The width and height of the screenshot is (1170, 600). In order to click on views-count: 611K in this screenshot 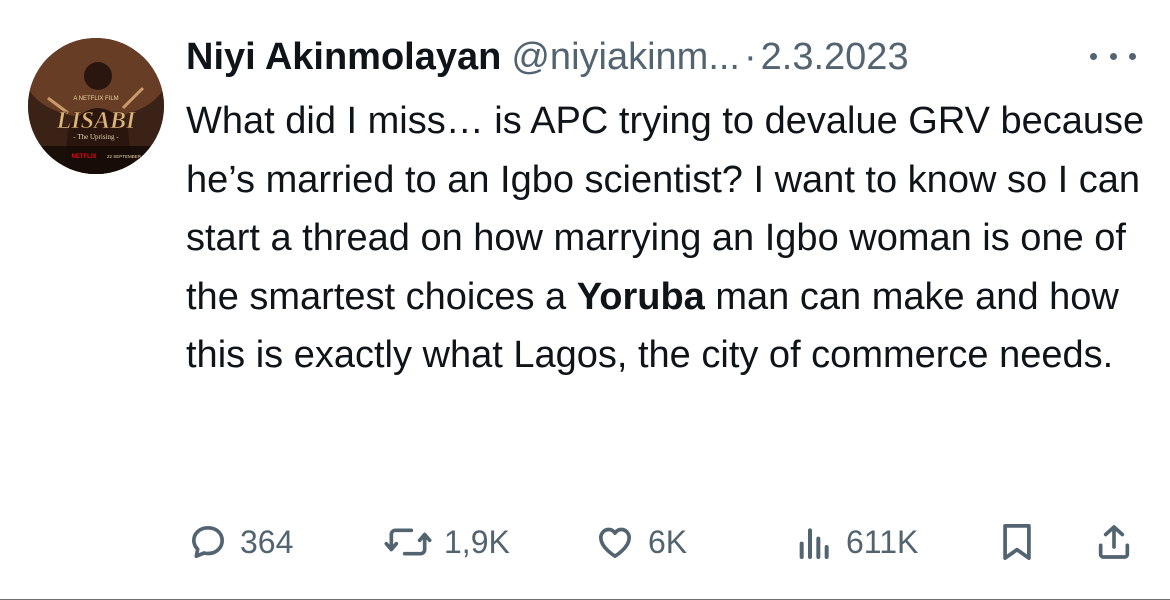, I will do `click(882, 541)`.